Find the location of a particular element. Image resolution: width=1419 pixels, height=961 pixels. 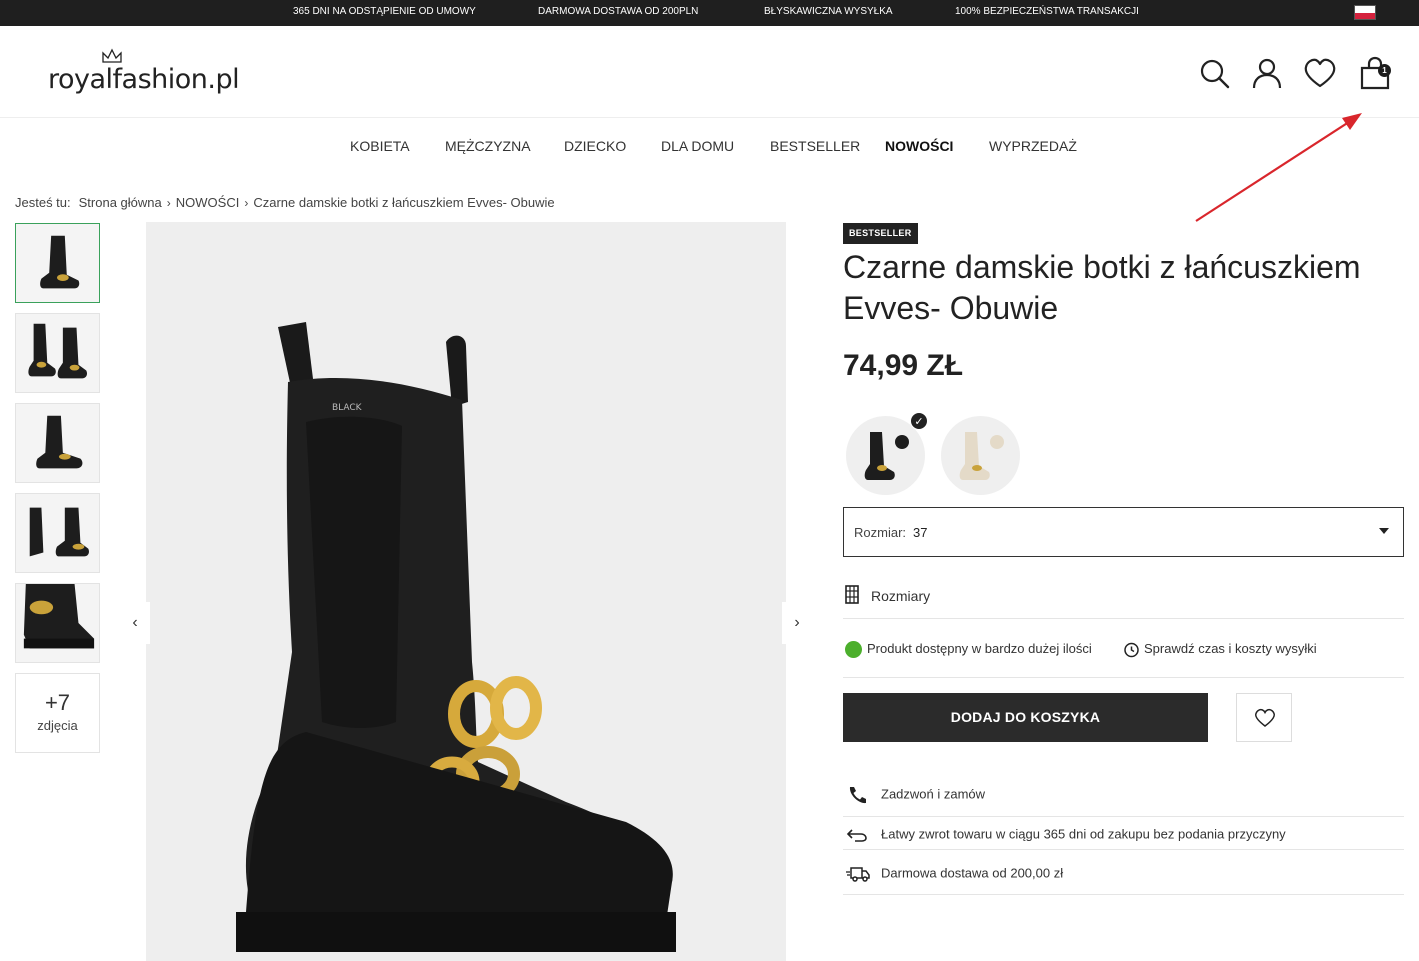

add-to-wishlist-button is located at coordinates (1264, 717).